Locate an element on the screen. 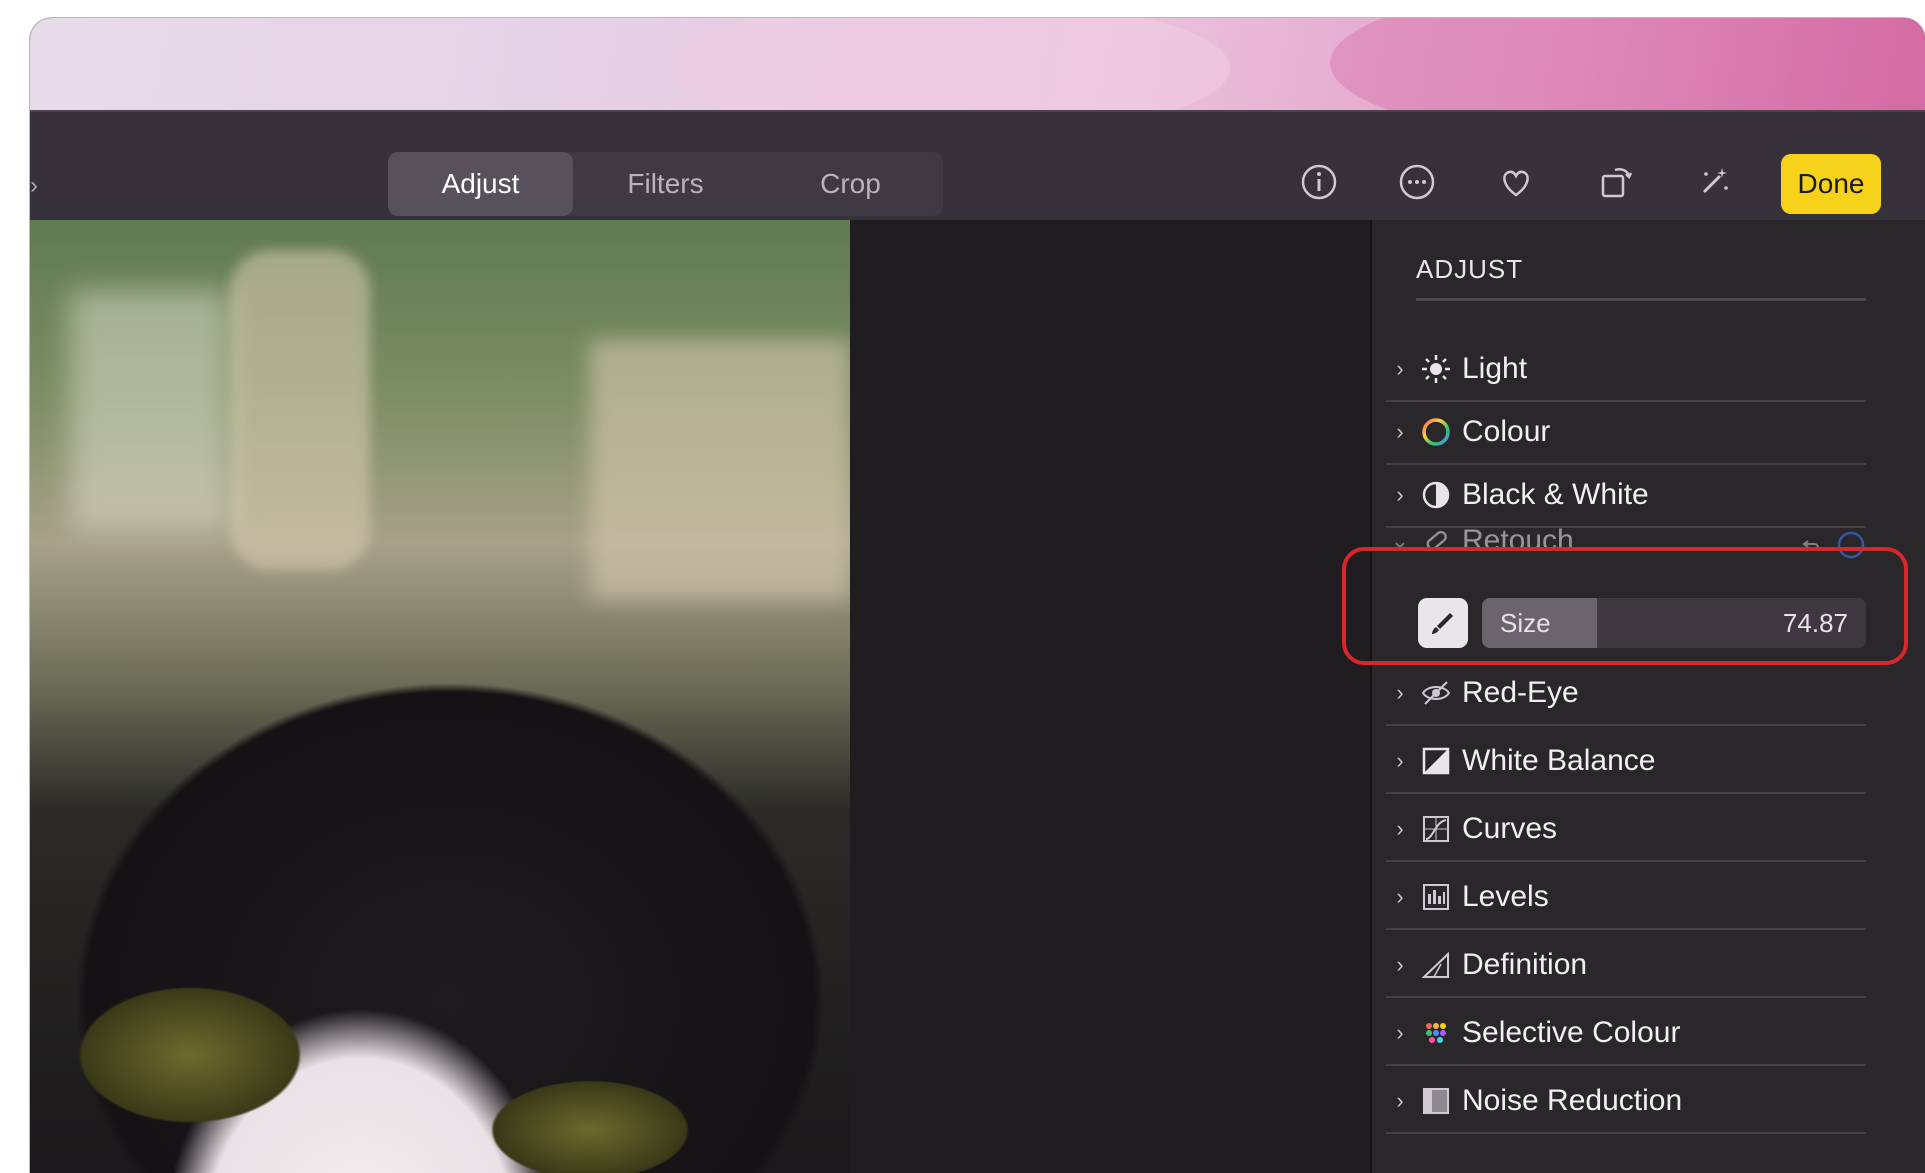  sidebar-item-label: Levels is located at coordinates (1505, 896).